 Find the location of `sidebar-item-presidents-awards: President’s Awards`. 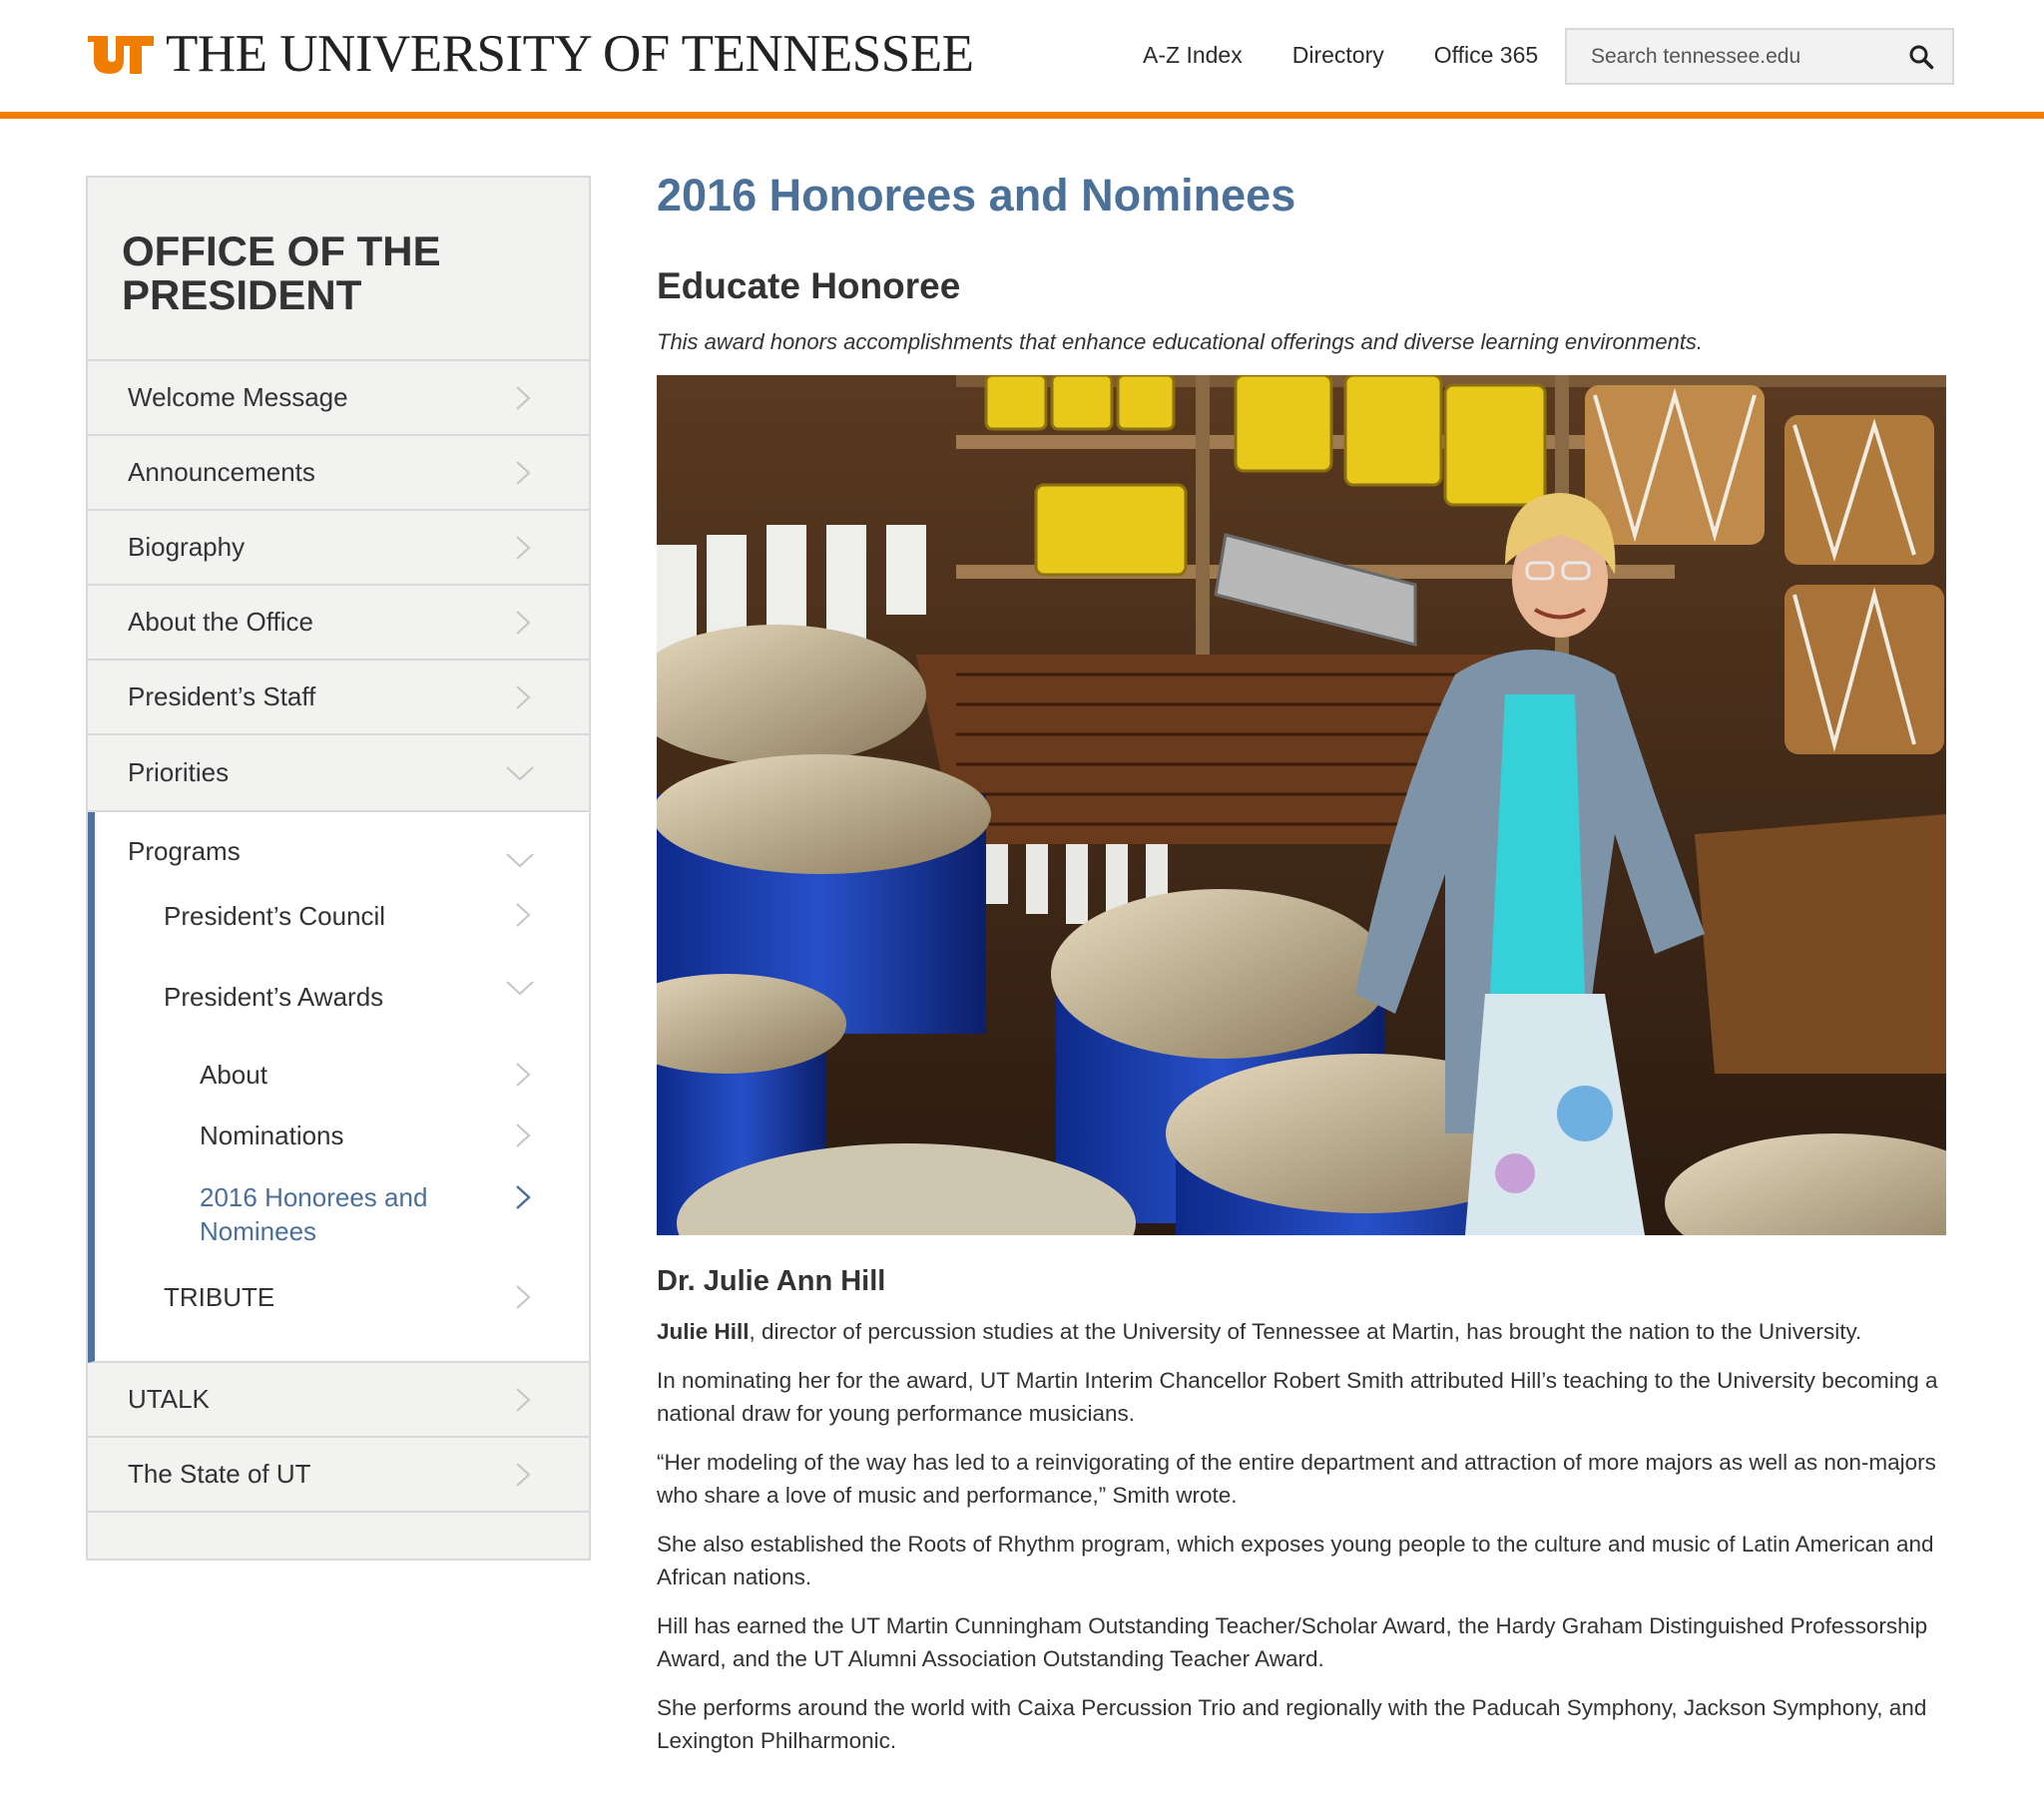

sidebar-item-presidents-awards: President’s Awards is located at coordinates (273, 997).